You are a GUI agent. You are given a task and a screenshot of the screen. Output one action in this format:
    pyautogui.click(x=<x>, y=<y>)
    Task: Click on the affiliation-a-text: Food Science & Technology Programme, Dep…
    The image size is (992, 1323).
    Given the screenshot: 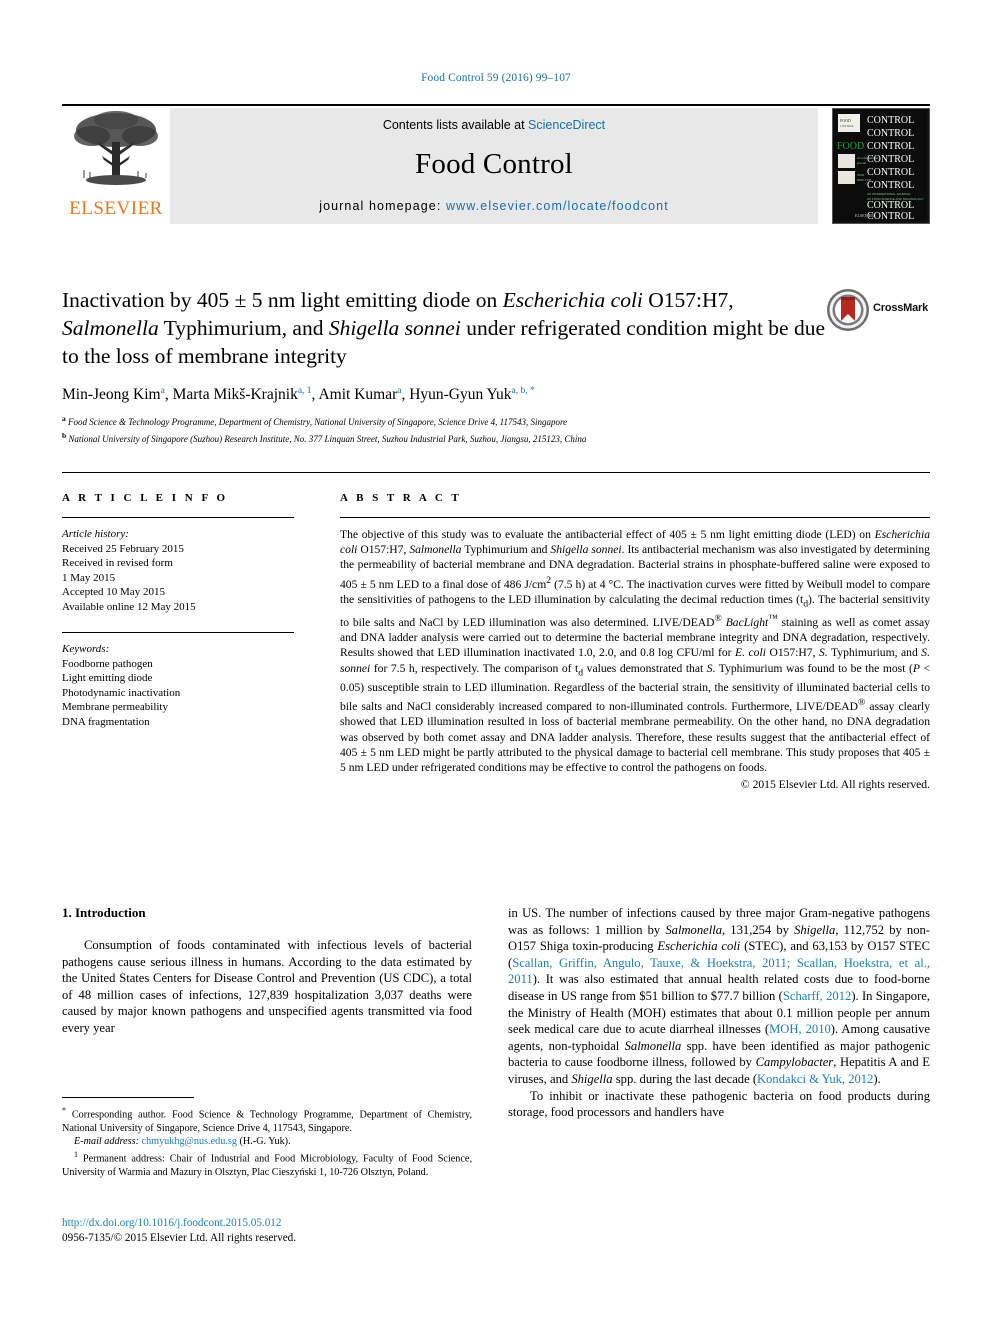 What is the action you would take?
    pyautogui.click(x=318, y=422)
    